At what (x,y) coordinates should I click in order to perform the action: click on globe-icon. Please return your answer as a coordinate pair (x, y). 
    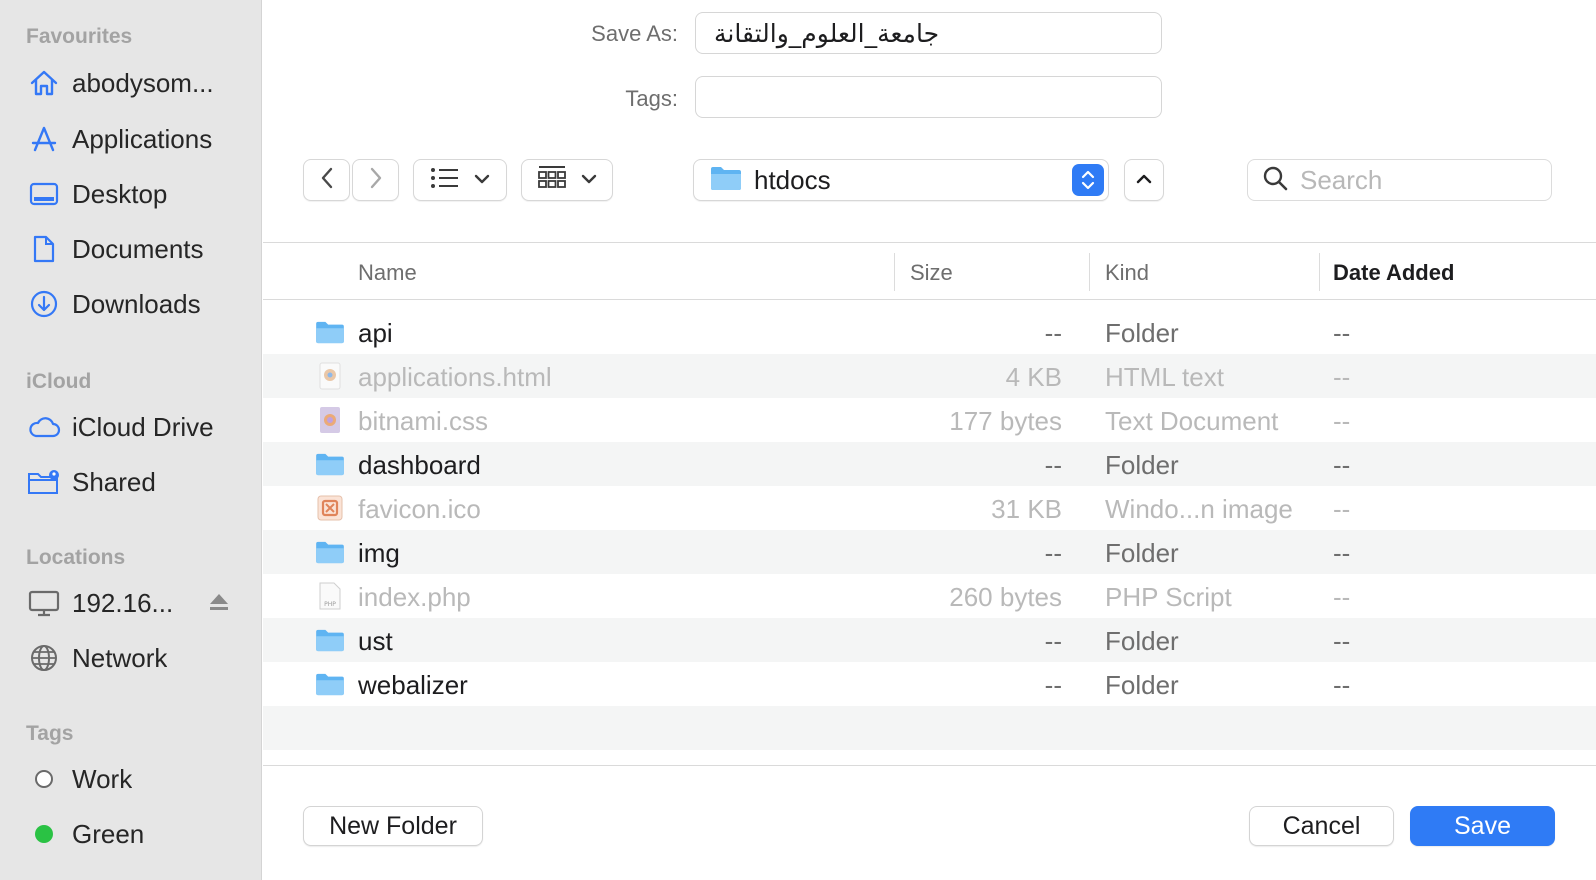
    Looking at the image, I should click on (44, 658).